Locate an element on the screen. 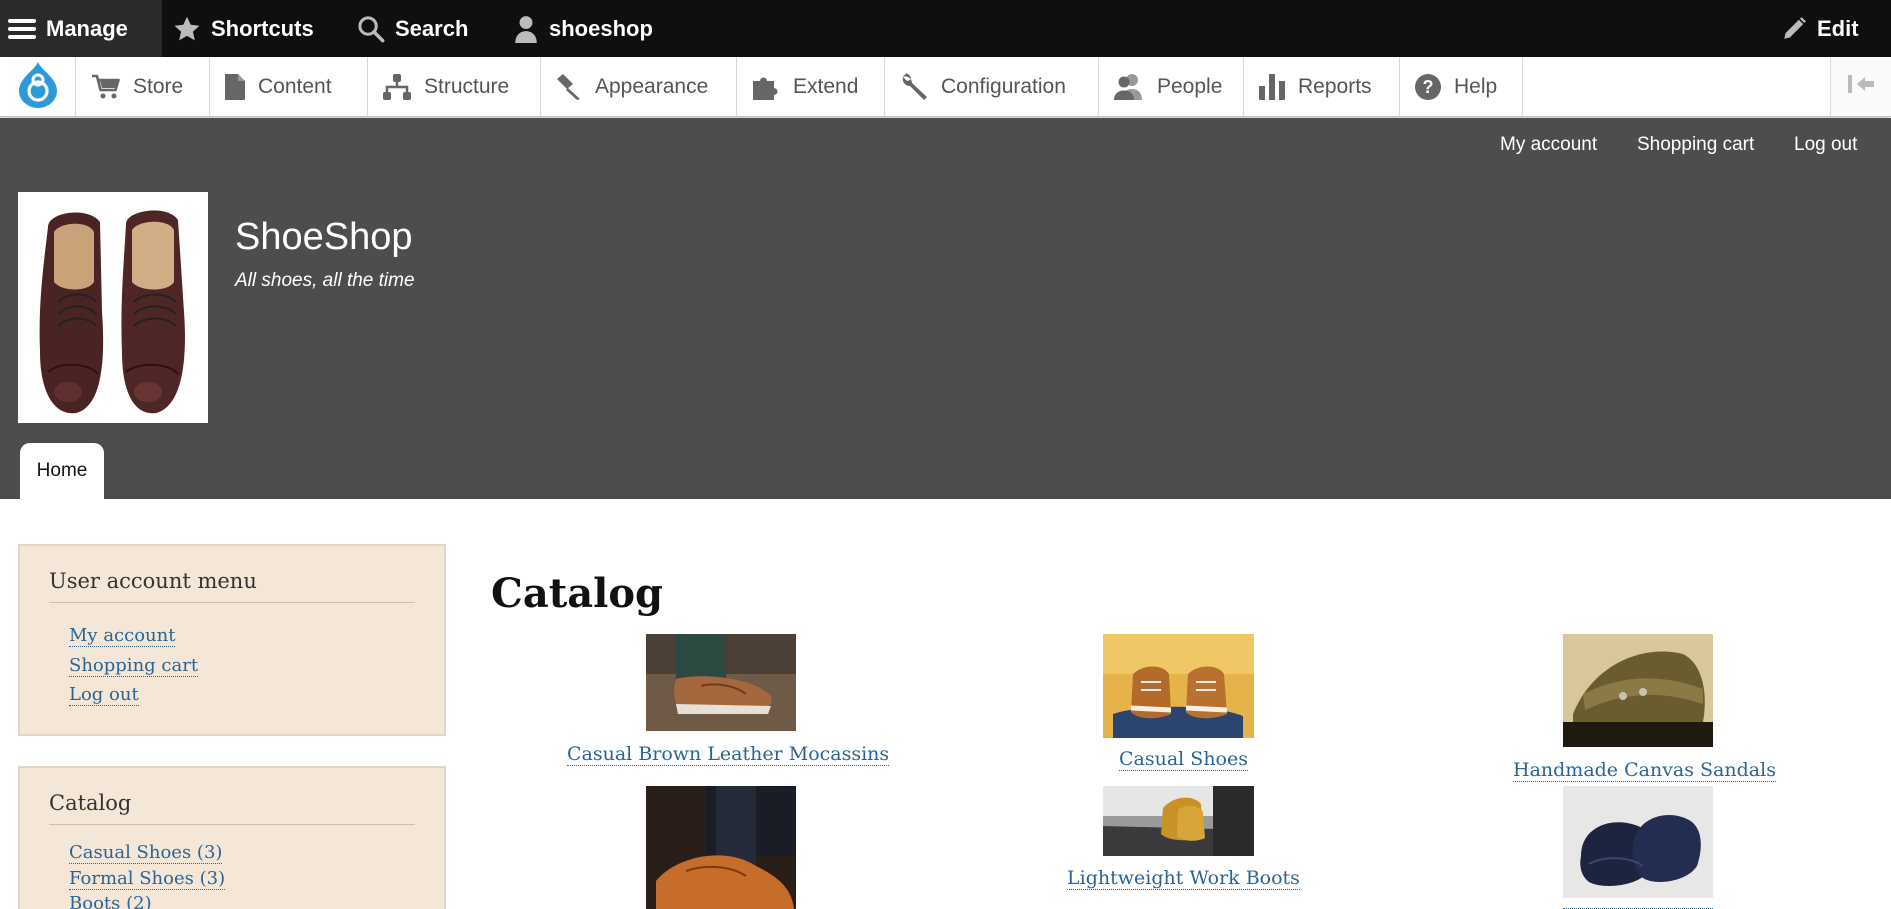 The width and height of the screenshot is (1891, 909). edit-label: Edit is located at coordinates (1838, 28).